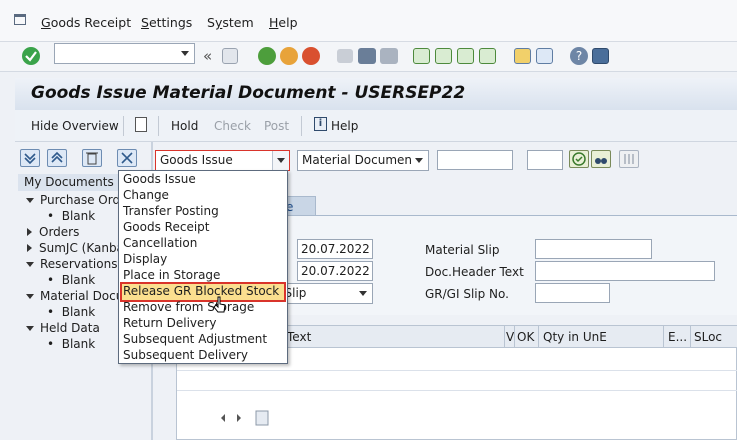  What do you see at coordinates (475, 160) in the screenshot?
I see `document-number-input` at bounding box center [475, 160].